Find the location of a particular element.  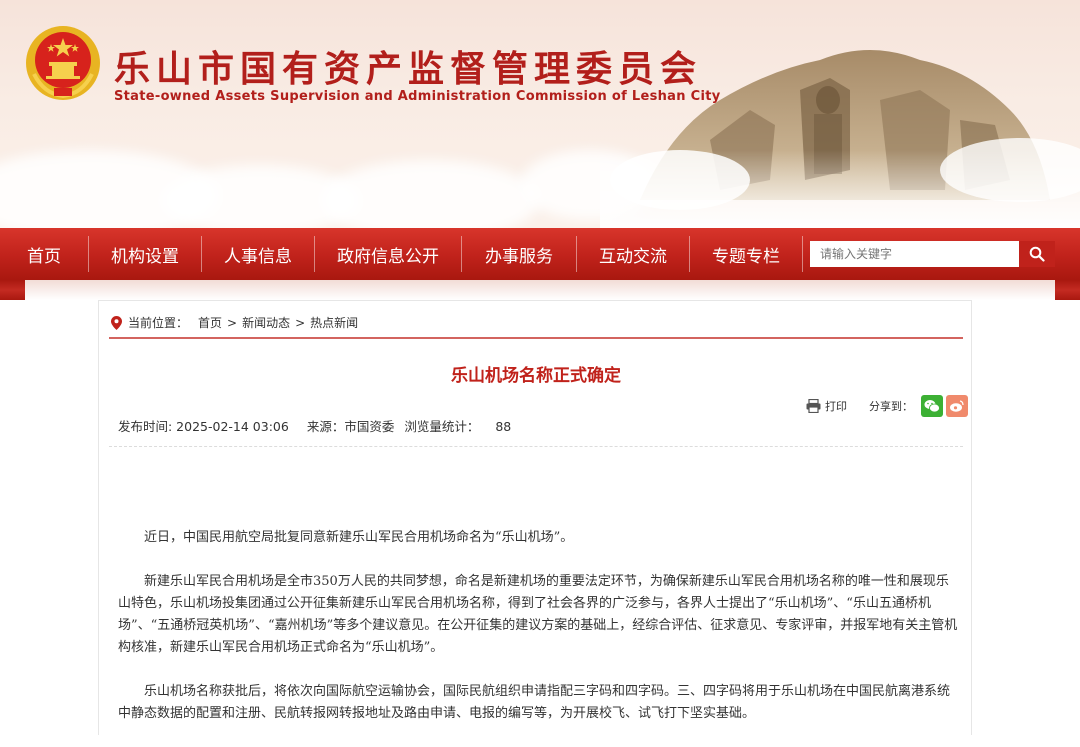

article-title: 乐山机场名称正式确定 is located at coordinates (536, 376).